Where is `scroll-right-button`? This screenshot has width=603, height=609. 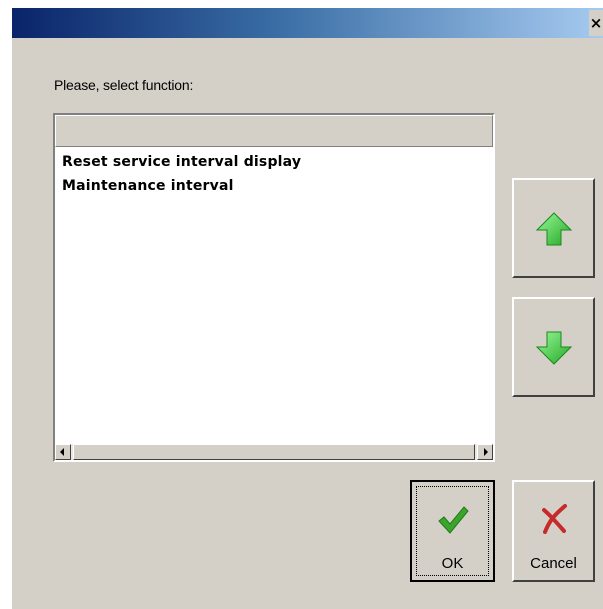 scroll-right-button is located at coordinates (485, 452).